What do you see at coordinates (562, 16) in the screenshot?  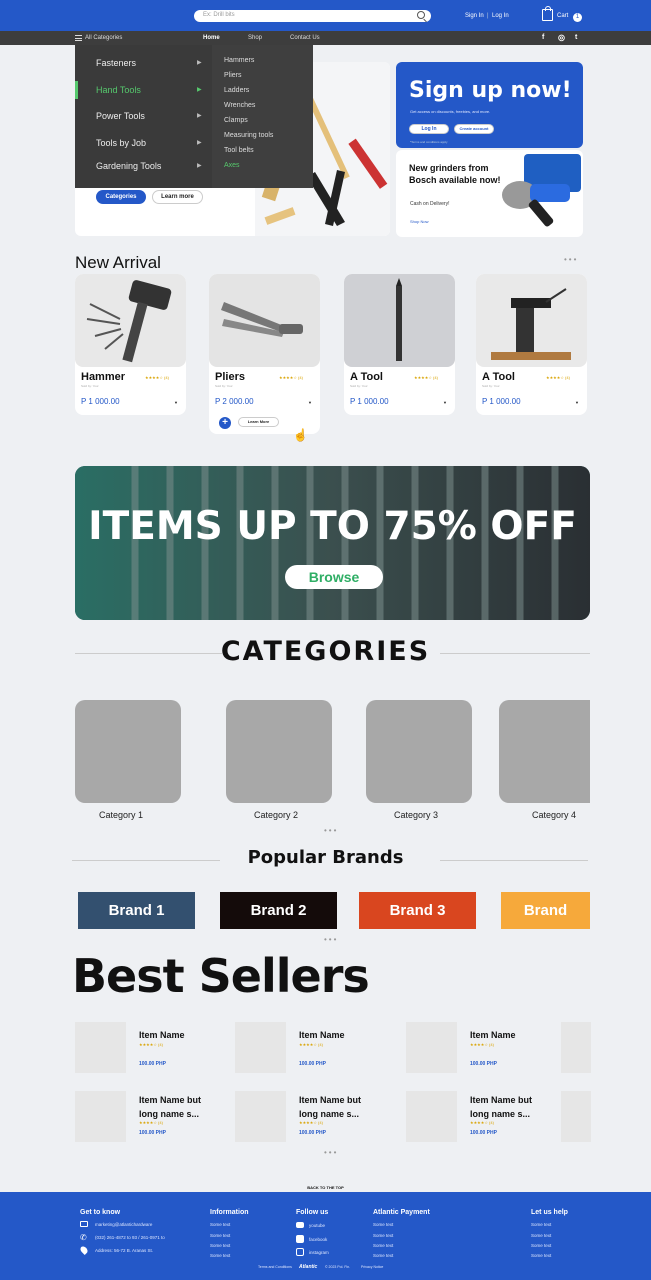 I see `cart-label: Cart` at bounding box center [562, 16].